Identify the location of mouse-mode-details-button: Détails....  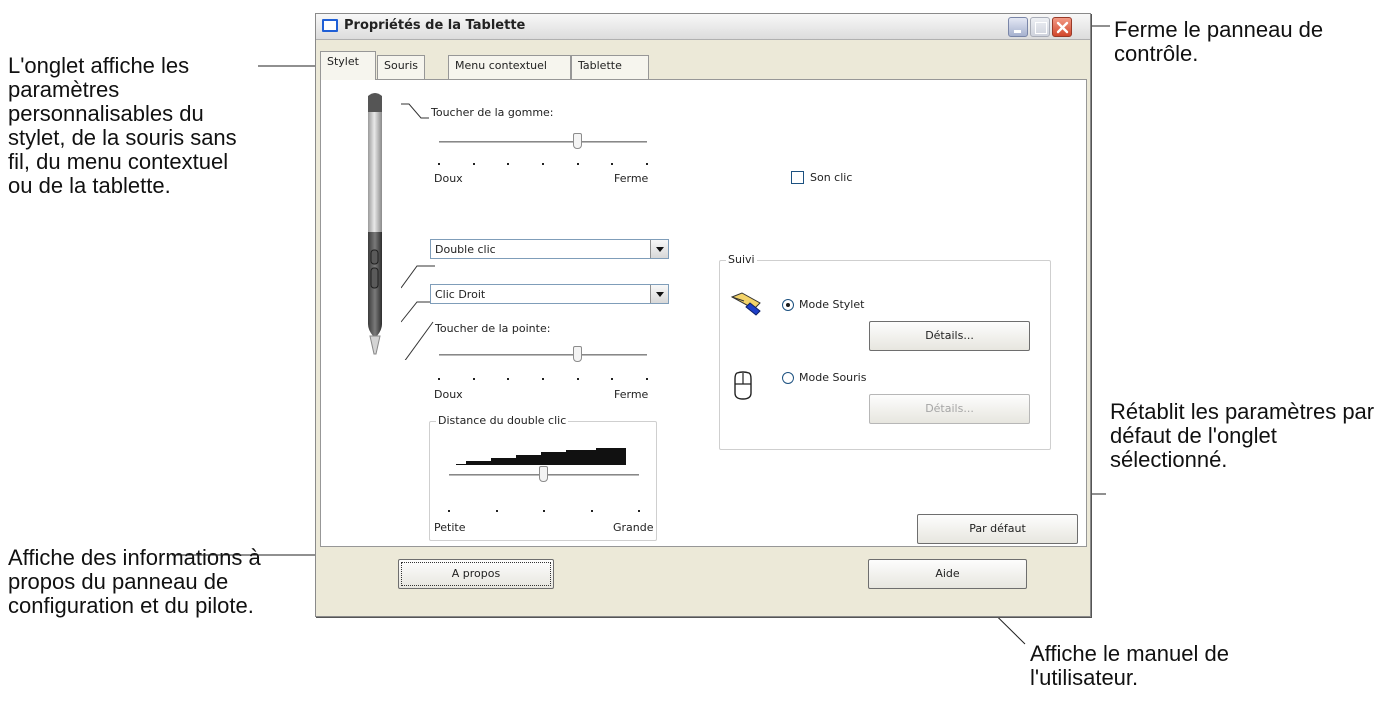
(949, 409).